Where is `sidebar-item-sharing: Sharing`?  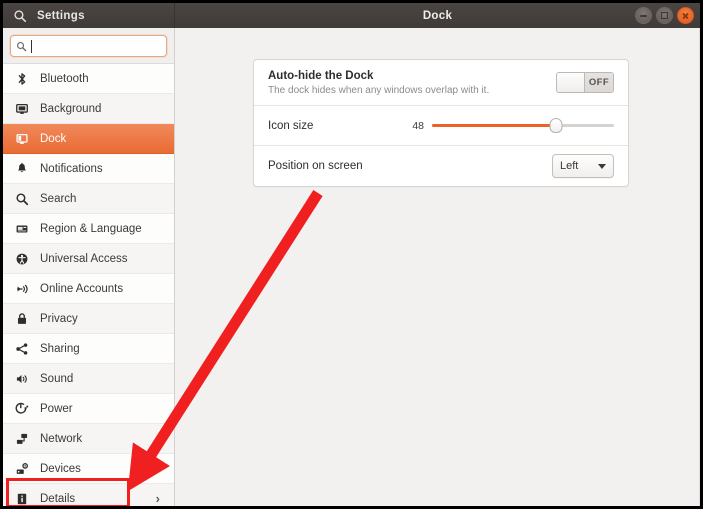 sidebar-item-sharing: Sharing is located at coordinates (88, 349).